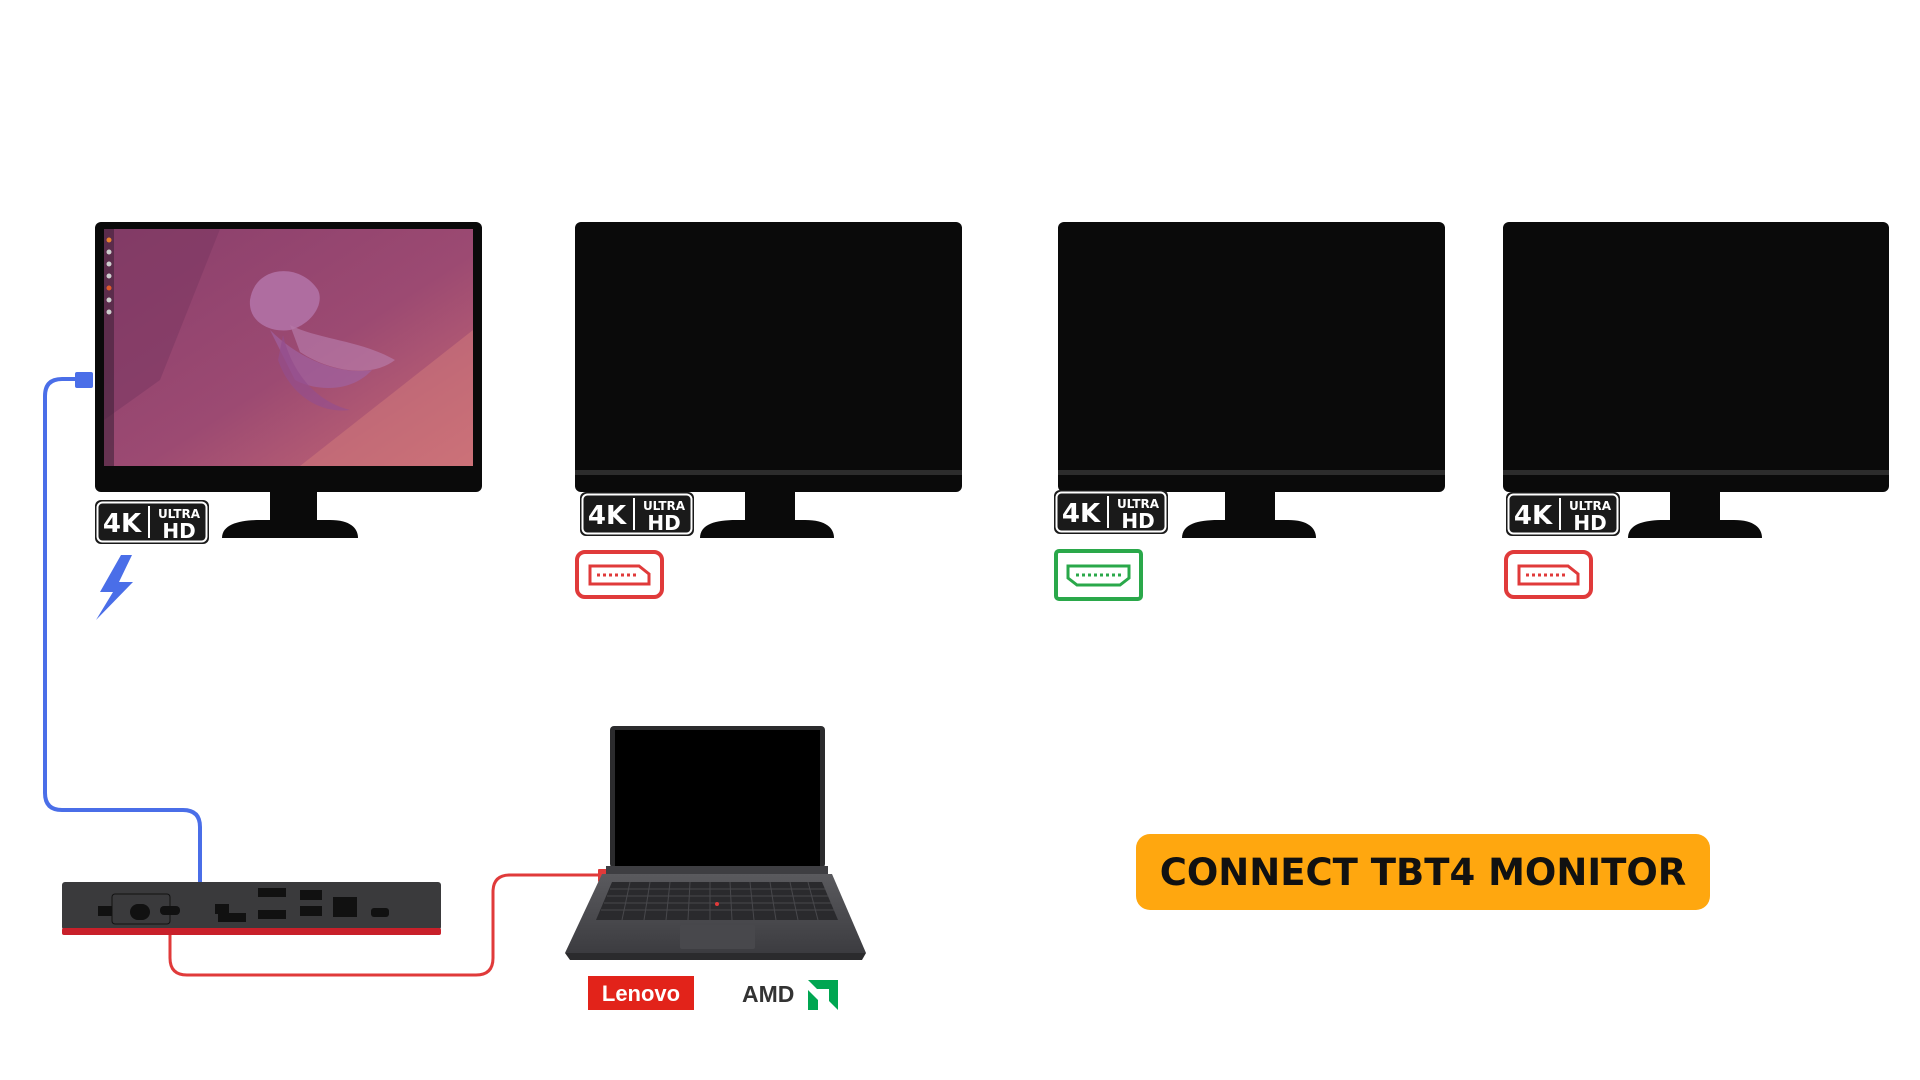 Image resolution: width=1920 pixels, height=1080 pixels. What do you see at coordinates (84, 380) in the screenshot?
I see `thunderbolt-cable-connector` at bounding box center [84, 380].